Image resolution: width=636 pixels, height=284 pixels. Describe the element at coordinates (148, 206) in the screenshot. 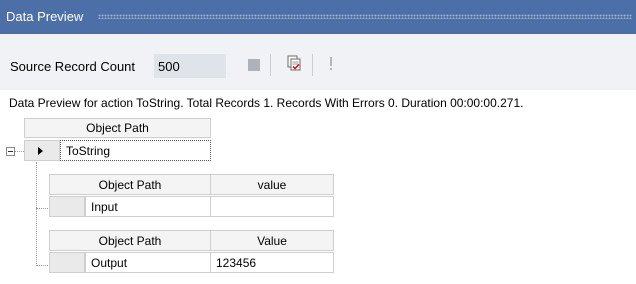

I see `input-object-path-cell: Input` at that location.